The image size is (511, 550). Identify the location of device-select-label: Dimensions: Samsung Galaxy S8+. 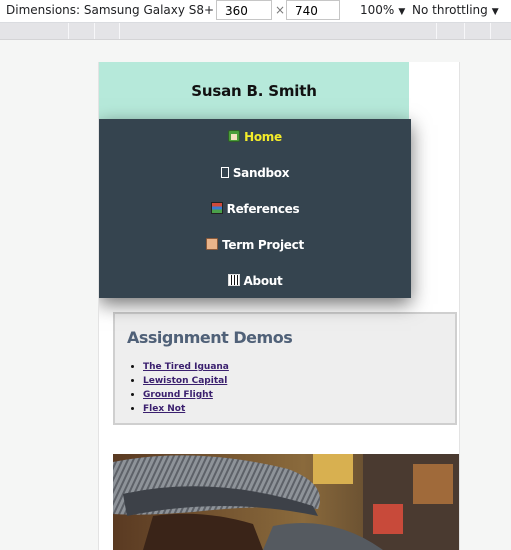
(110, 10).